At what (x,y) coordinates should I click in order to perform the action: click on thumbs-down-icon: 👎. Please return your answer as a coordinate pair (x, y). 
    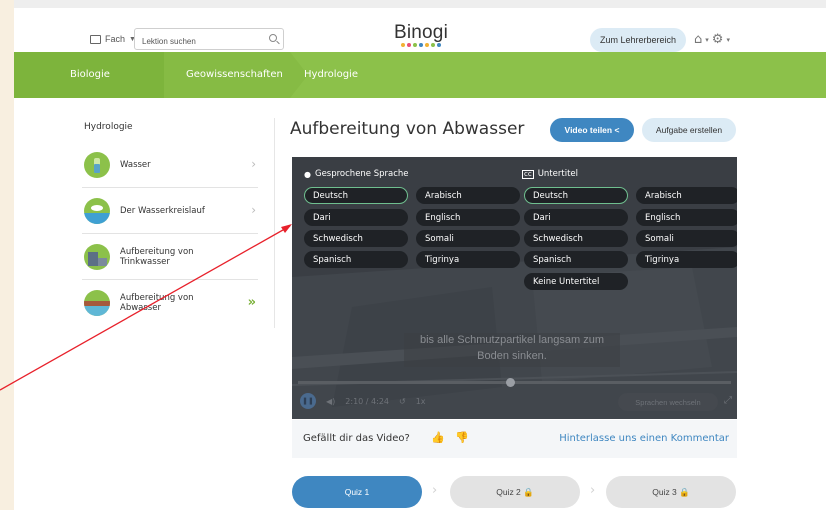
    Looking at the image, I should click on (462, 437).